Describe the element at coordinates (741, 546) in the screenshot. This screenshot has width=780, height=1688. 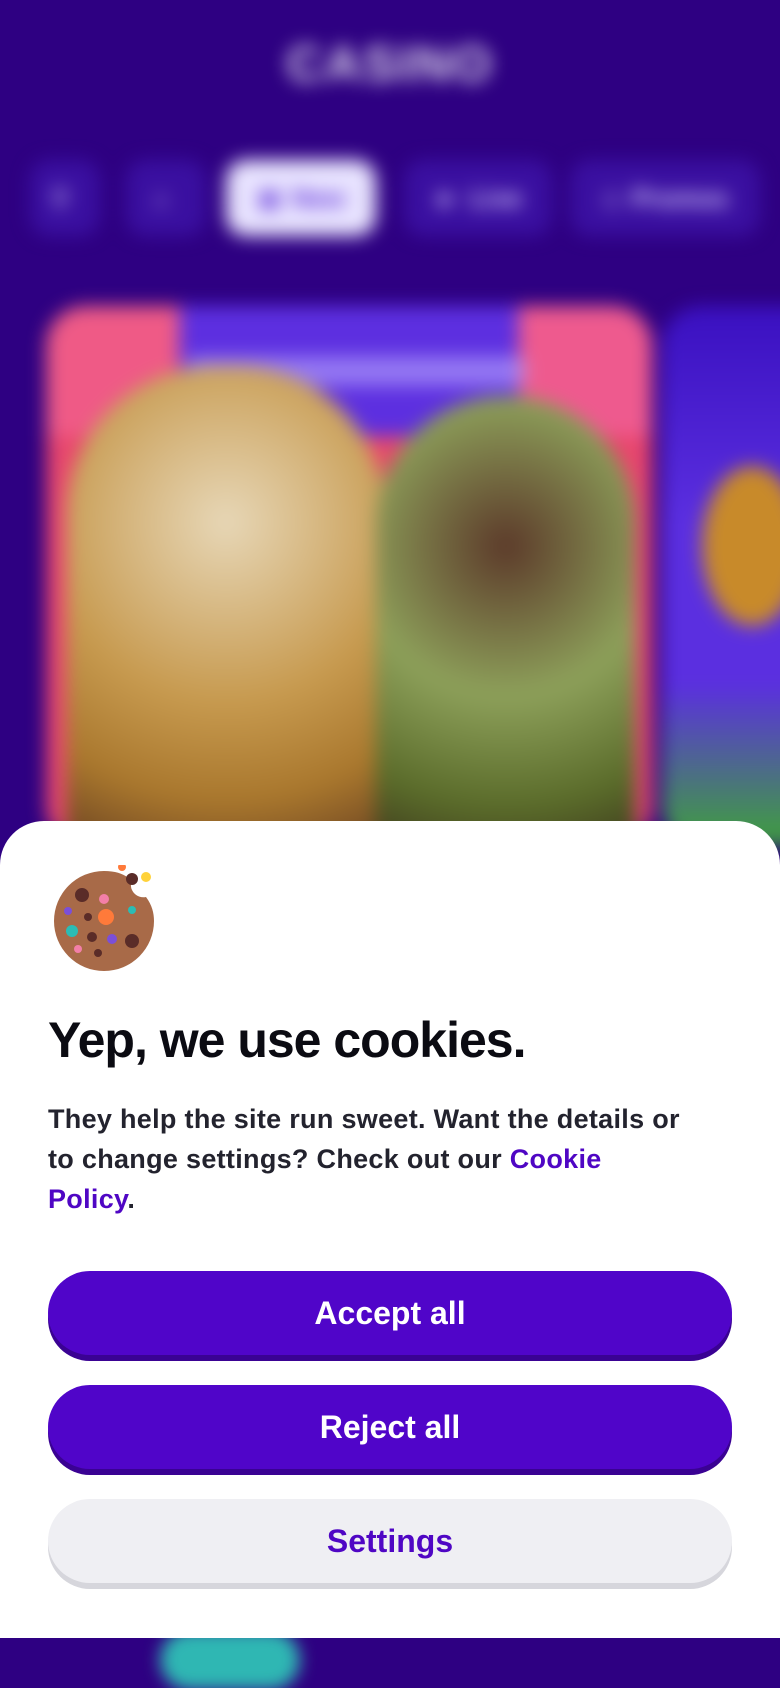
I see `hero-next-art` at that location.